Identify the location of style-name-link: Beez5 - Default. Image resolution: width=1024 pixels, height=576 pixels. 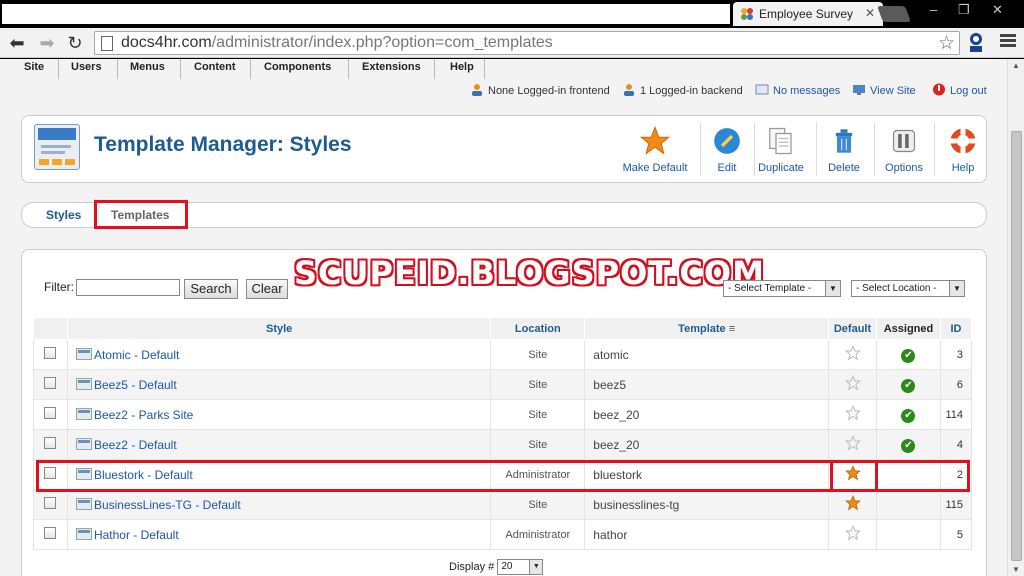
(135, 385).